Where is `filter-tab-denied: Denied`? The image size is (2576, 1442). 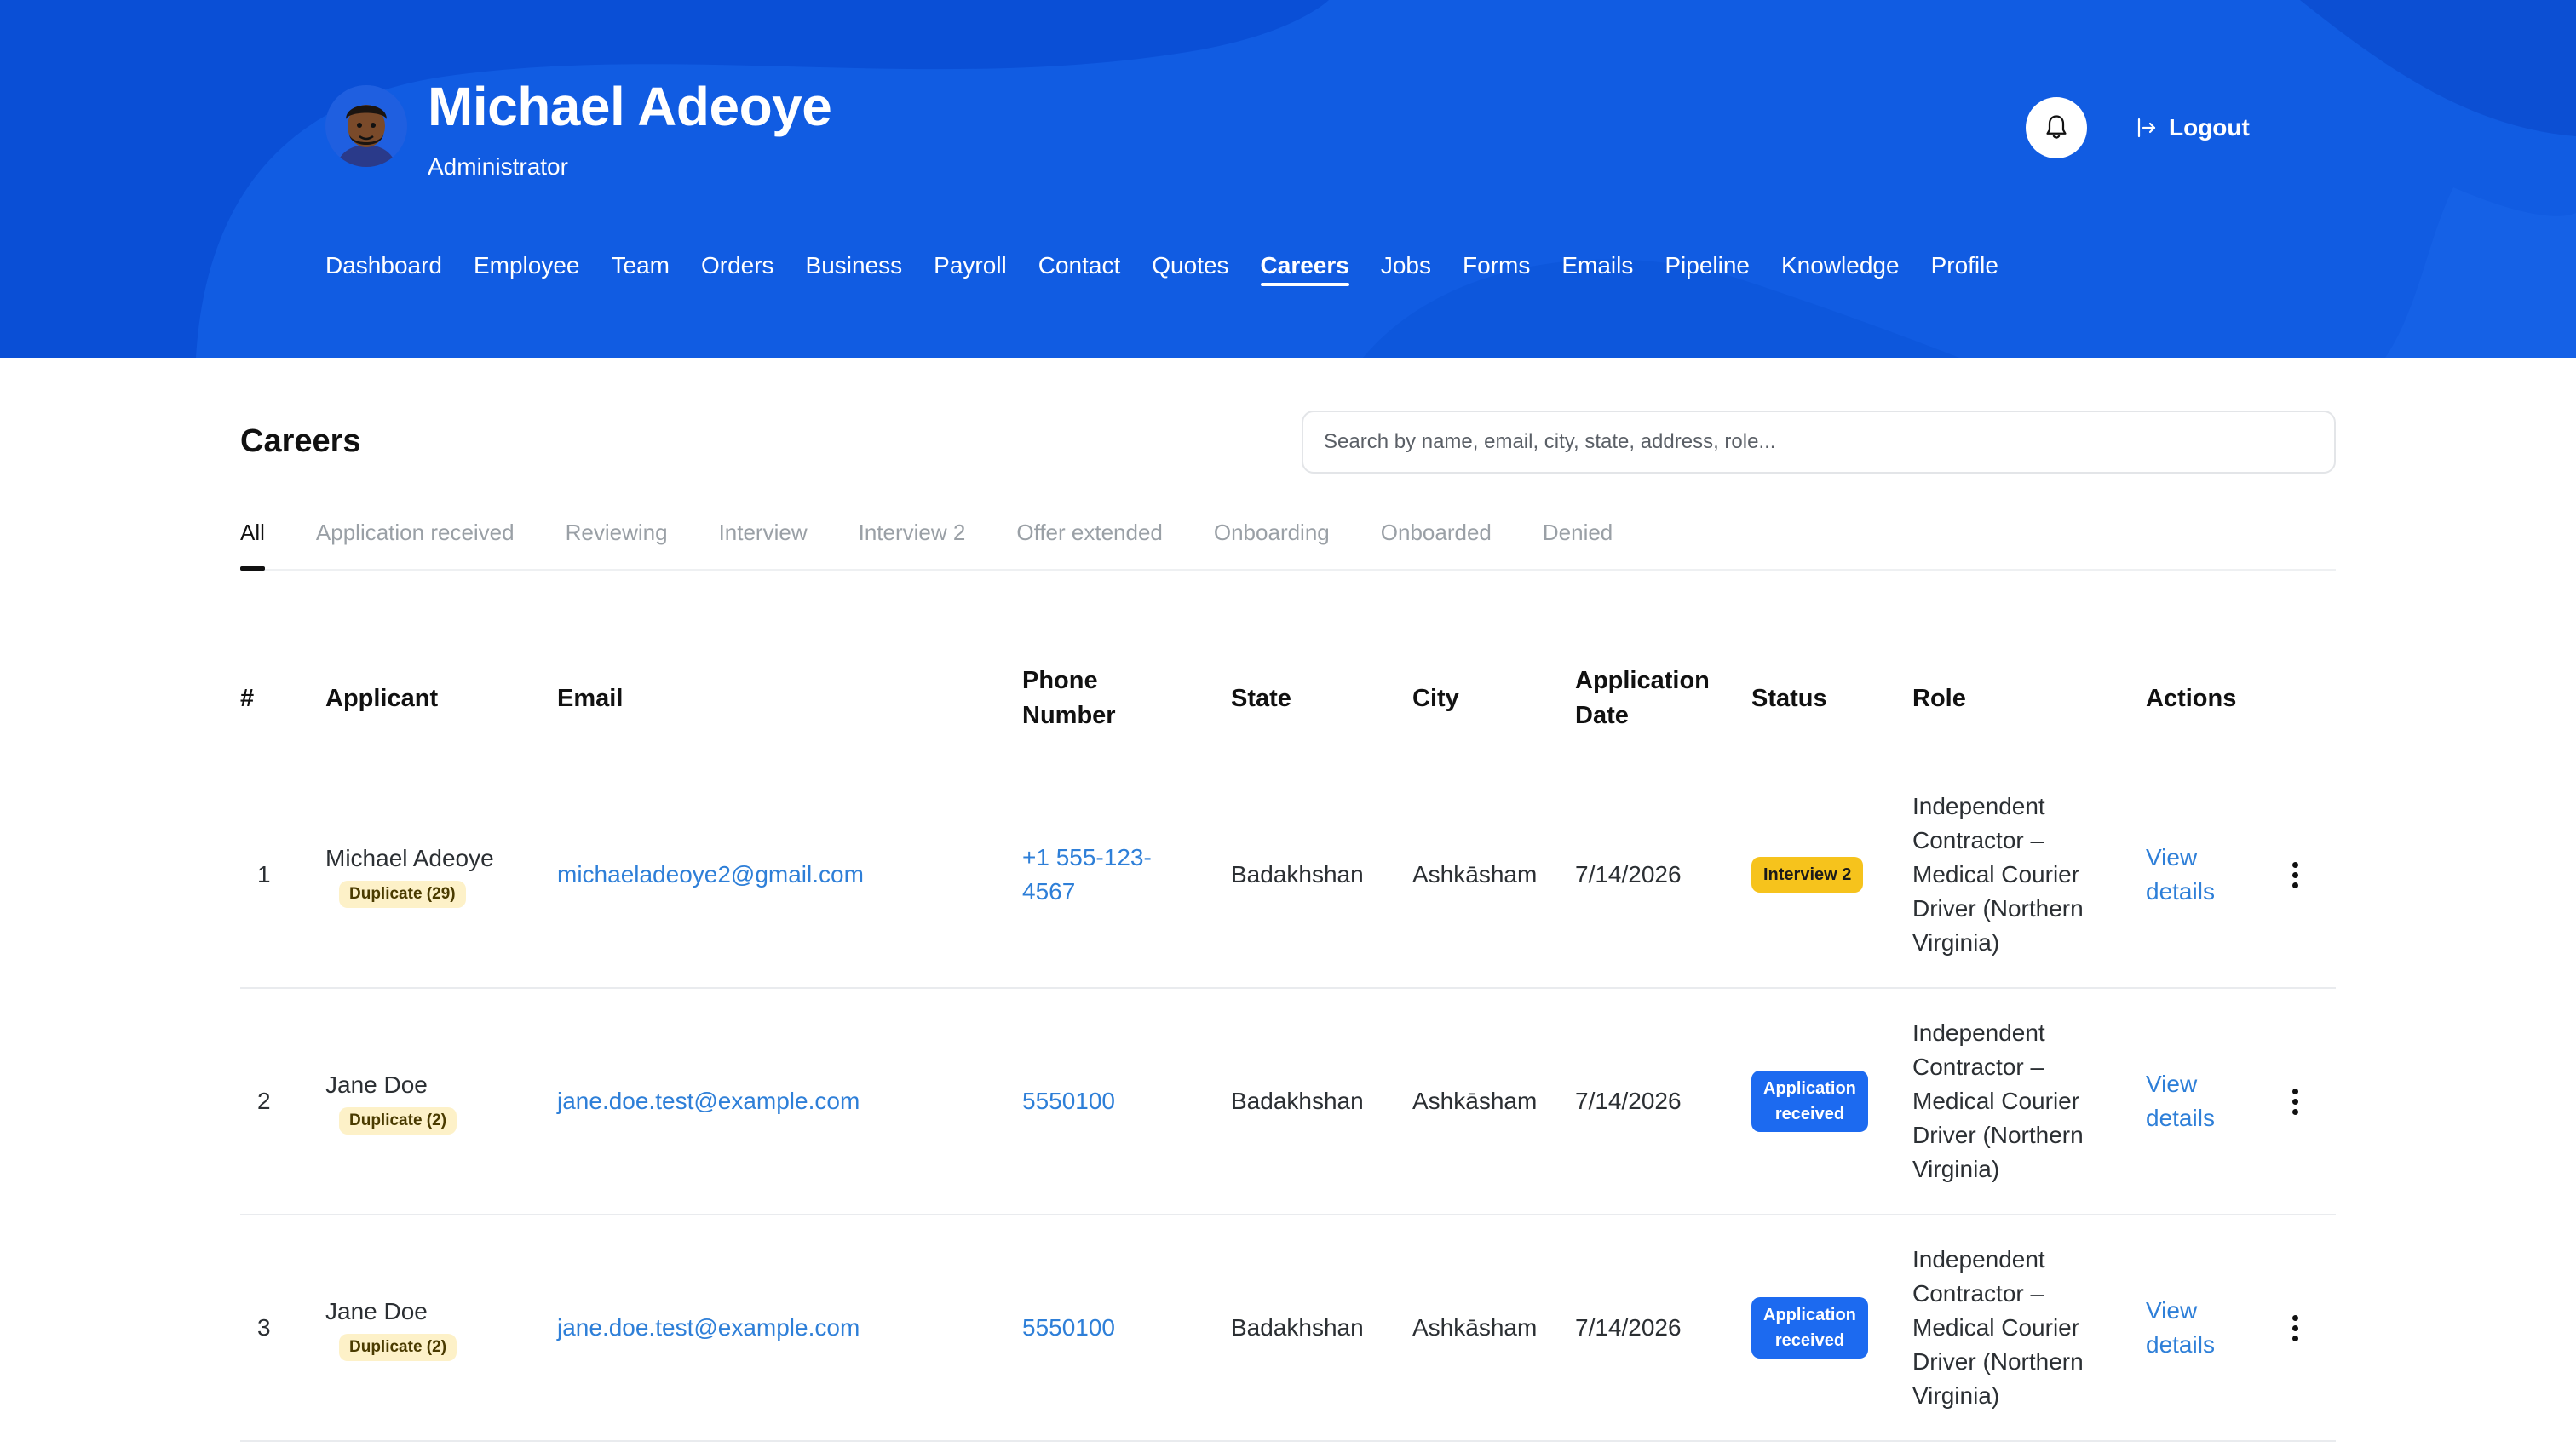 filter-tab-denied: Denied is located at coordinates (1578, 542).